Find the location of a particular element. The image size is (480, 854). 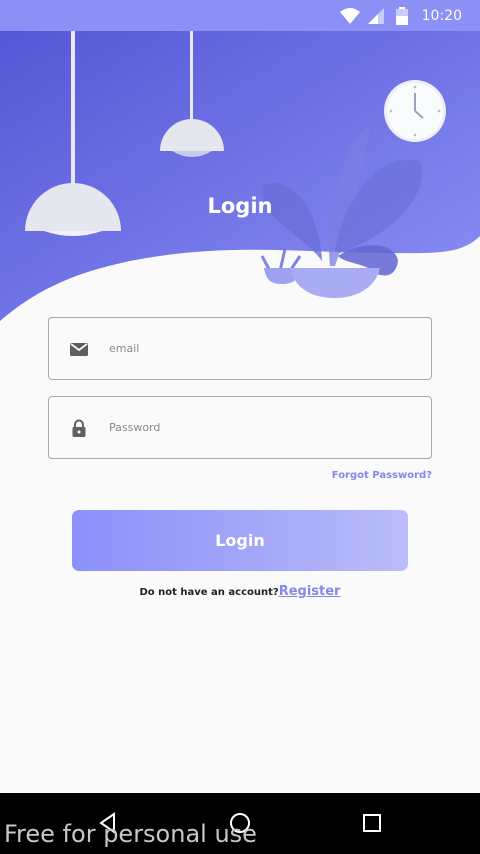

lock-icon is located at coordinates (79, 428).